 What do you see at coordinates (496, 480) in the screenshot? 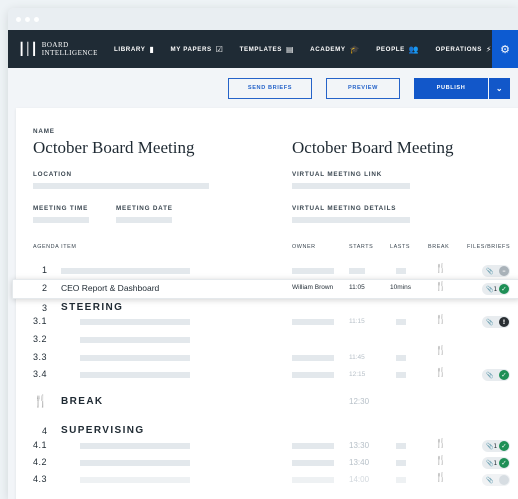
I see `files-briefs-pill: 📎` at bounding box center [496, 480].